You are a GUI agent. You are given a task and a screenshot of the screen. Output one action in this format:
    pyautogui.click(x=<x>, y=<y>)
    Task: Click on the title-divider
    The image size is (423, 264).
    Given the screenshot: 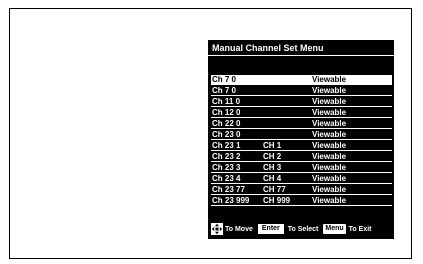 What is the action you would take?
    pyautogui.click(x=301, y=55)
    